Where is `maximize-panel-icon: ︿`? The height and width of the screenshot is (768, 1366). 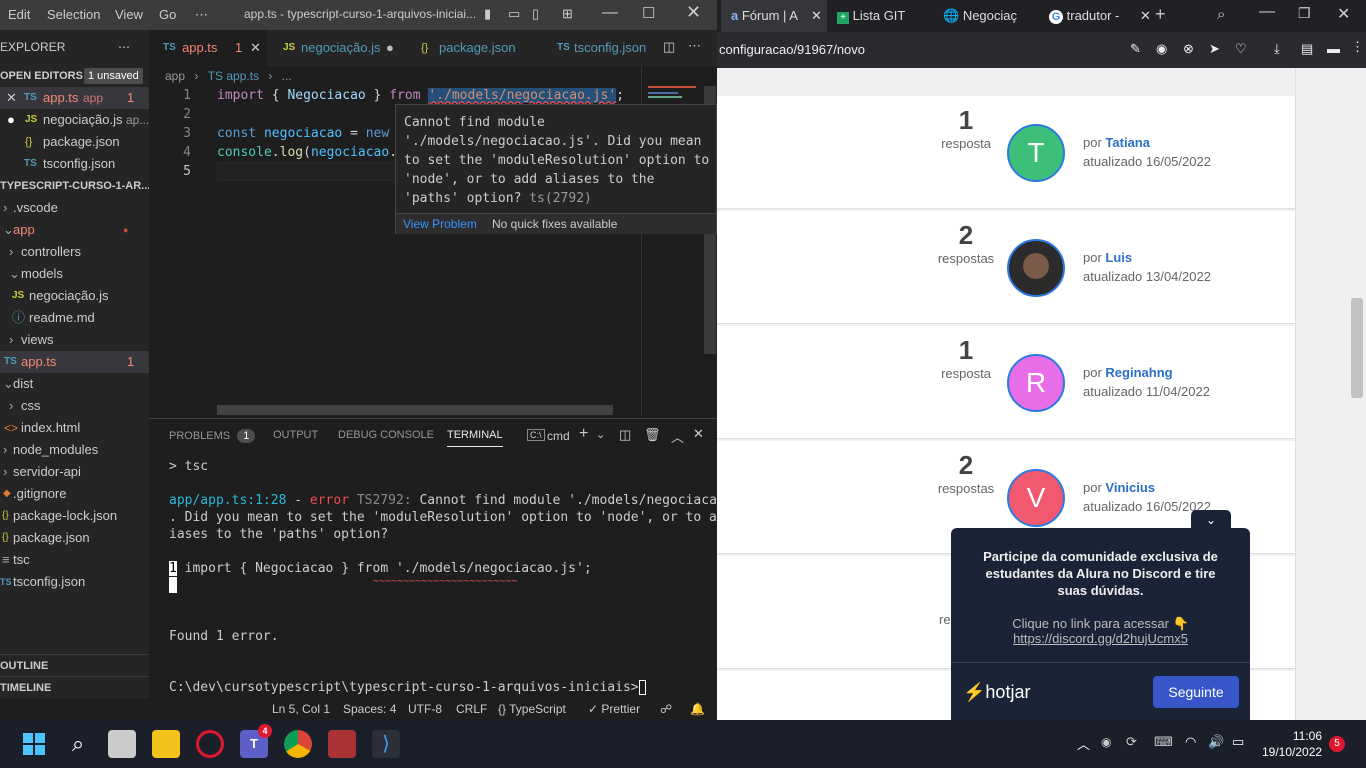 maximize-panel-icon: ︿ is located at coordinates (677, 436).